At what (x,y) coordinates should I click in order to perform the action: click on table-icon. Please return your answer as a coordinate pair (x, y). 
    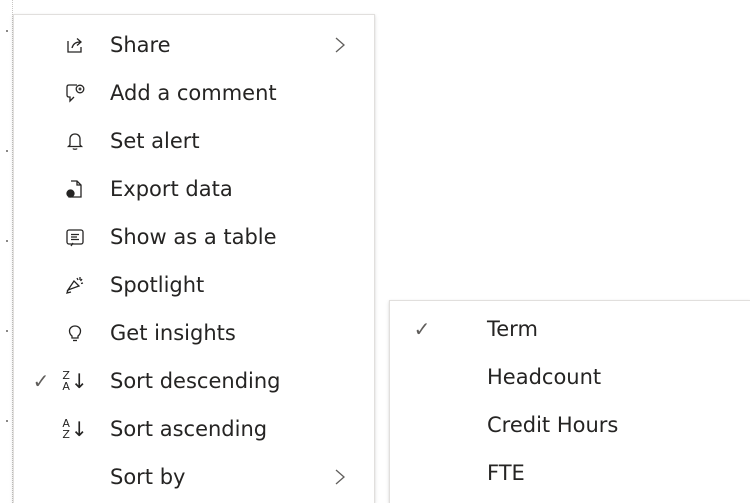
    Looking at the image, I should click on (75, 237).